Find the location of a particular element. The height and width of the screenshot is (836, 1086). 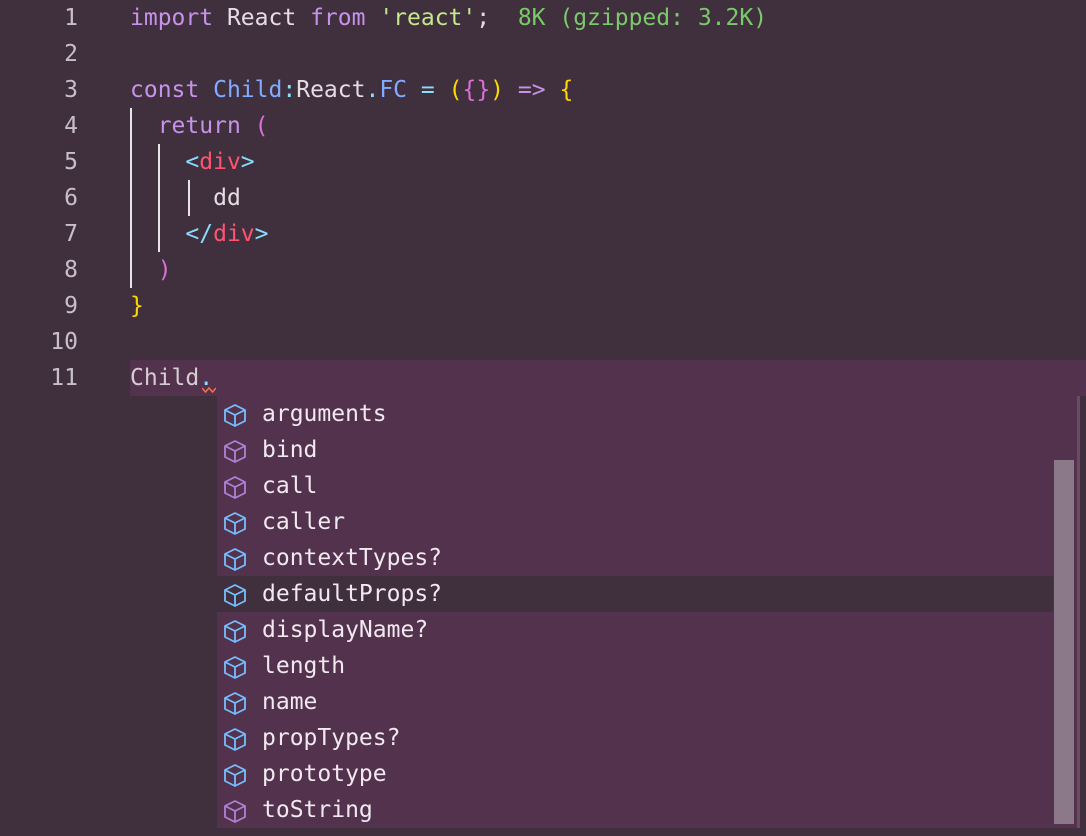

code-text: </div> is located at coordinates (199, 234).